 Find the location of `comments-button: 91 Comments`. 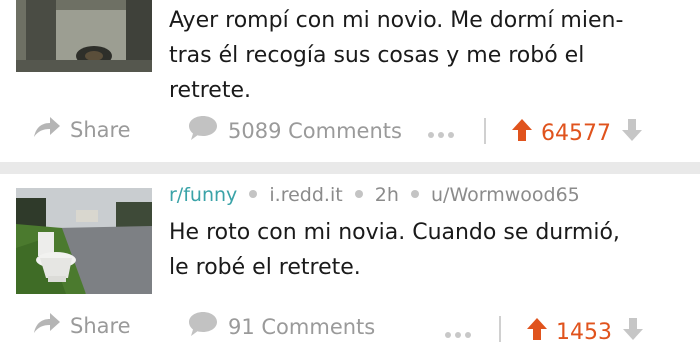

comments-button: 91 Comments is located at coordinates (281, 326).